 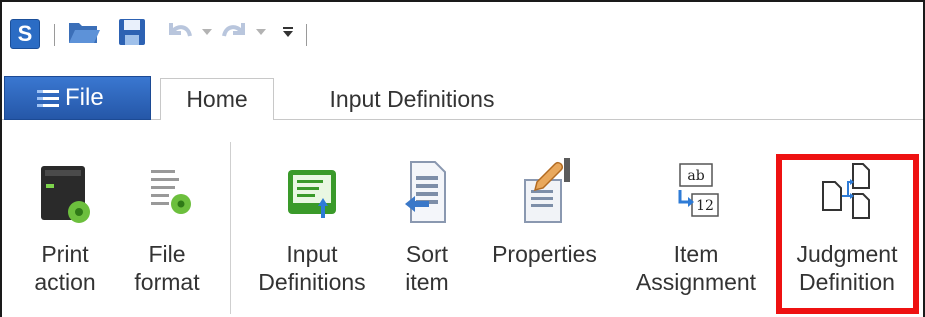 What do you see at coordinates (427, 268) in the screenshot?
I see `sort-item-label: Sort item` at bounding box center [427, 268].